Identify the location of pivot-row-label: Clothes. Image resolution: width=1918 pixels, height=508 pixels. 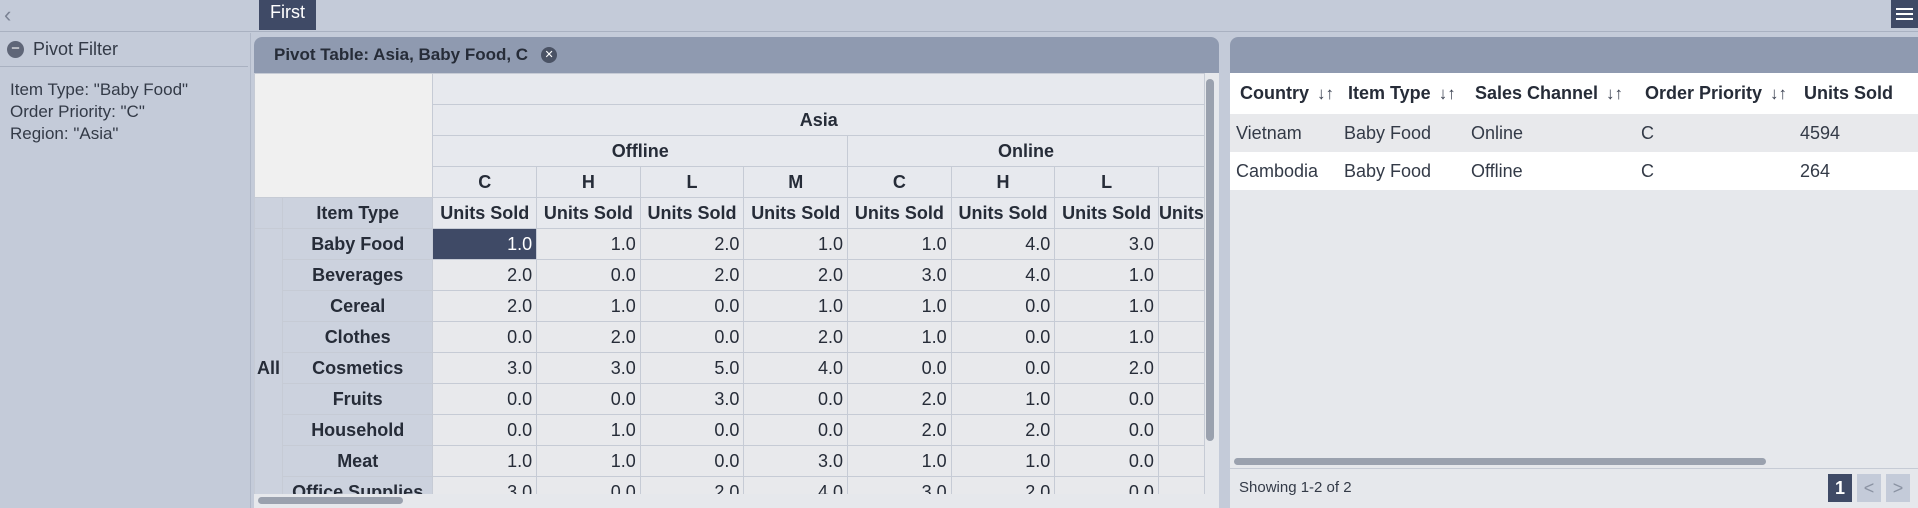
(357, 337).